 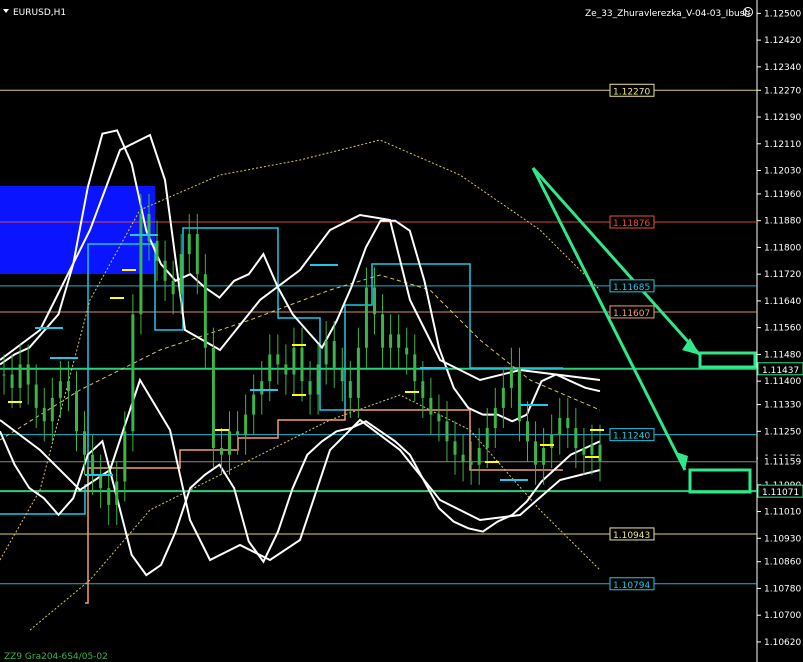 What do you see at coordinates (631, 224) in the screenshot?
I see `level-label: 1.11876` at bounding box center [631, 224].